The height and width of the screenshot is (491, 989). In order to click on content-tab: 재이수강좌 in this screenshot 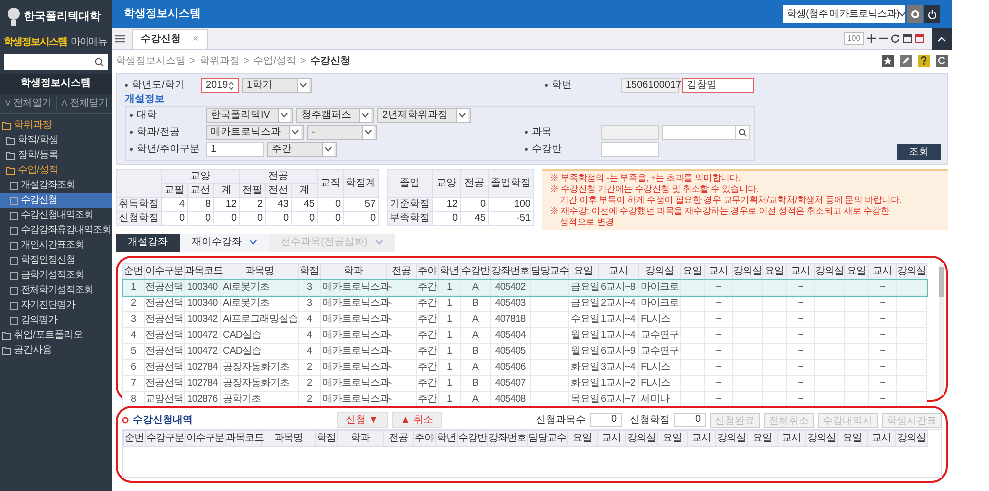, I will do `click(224, 243)`.